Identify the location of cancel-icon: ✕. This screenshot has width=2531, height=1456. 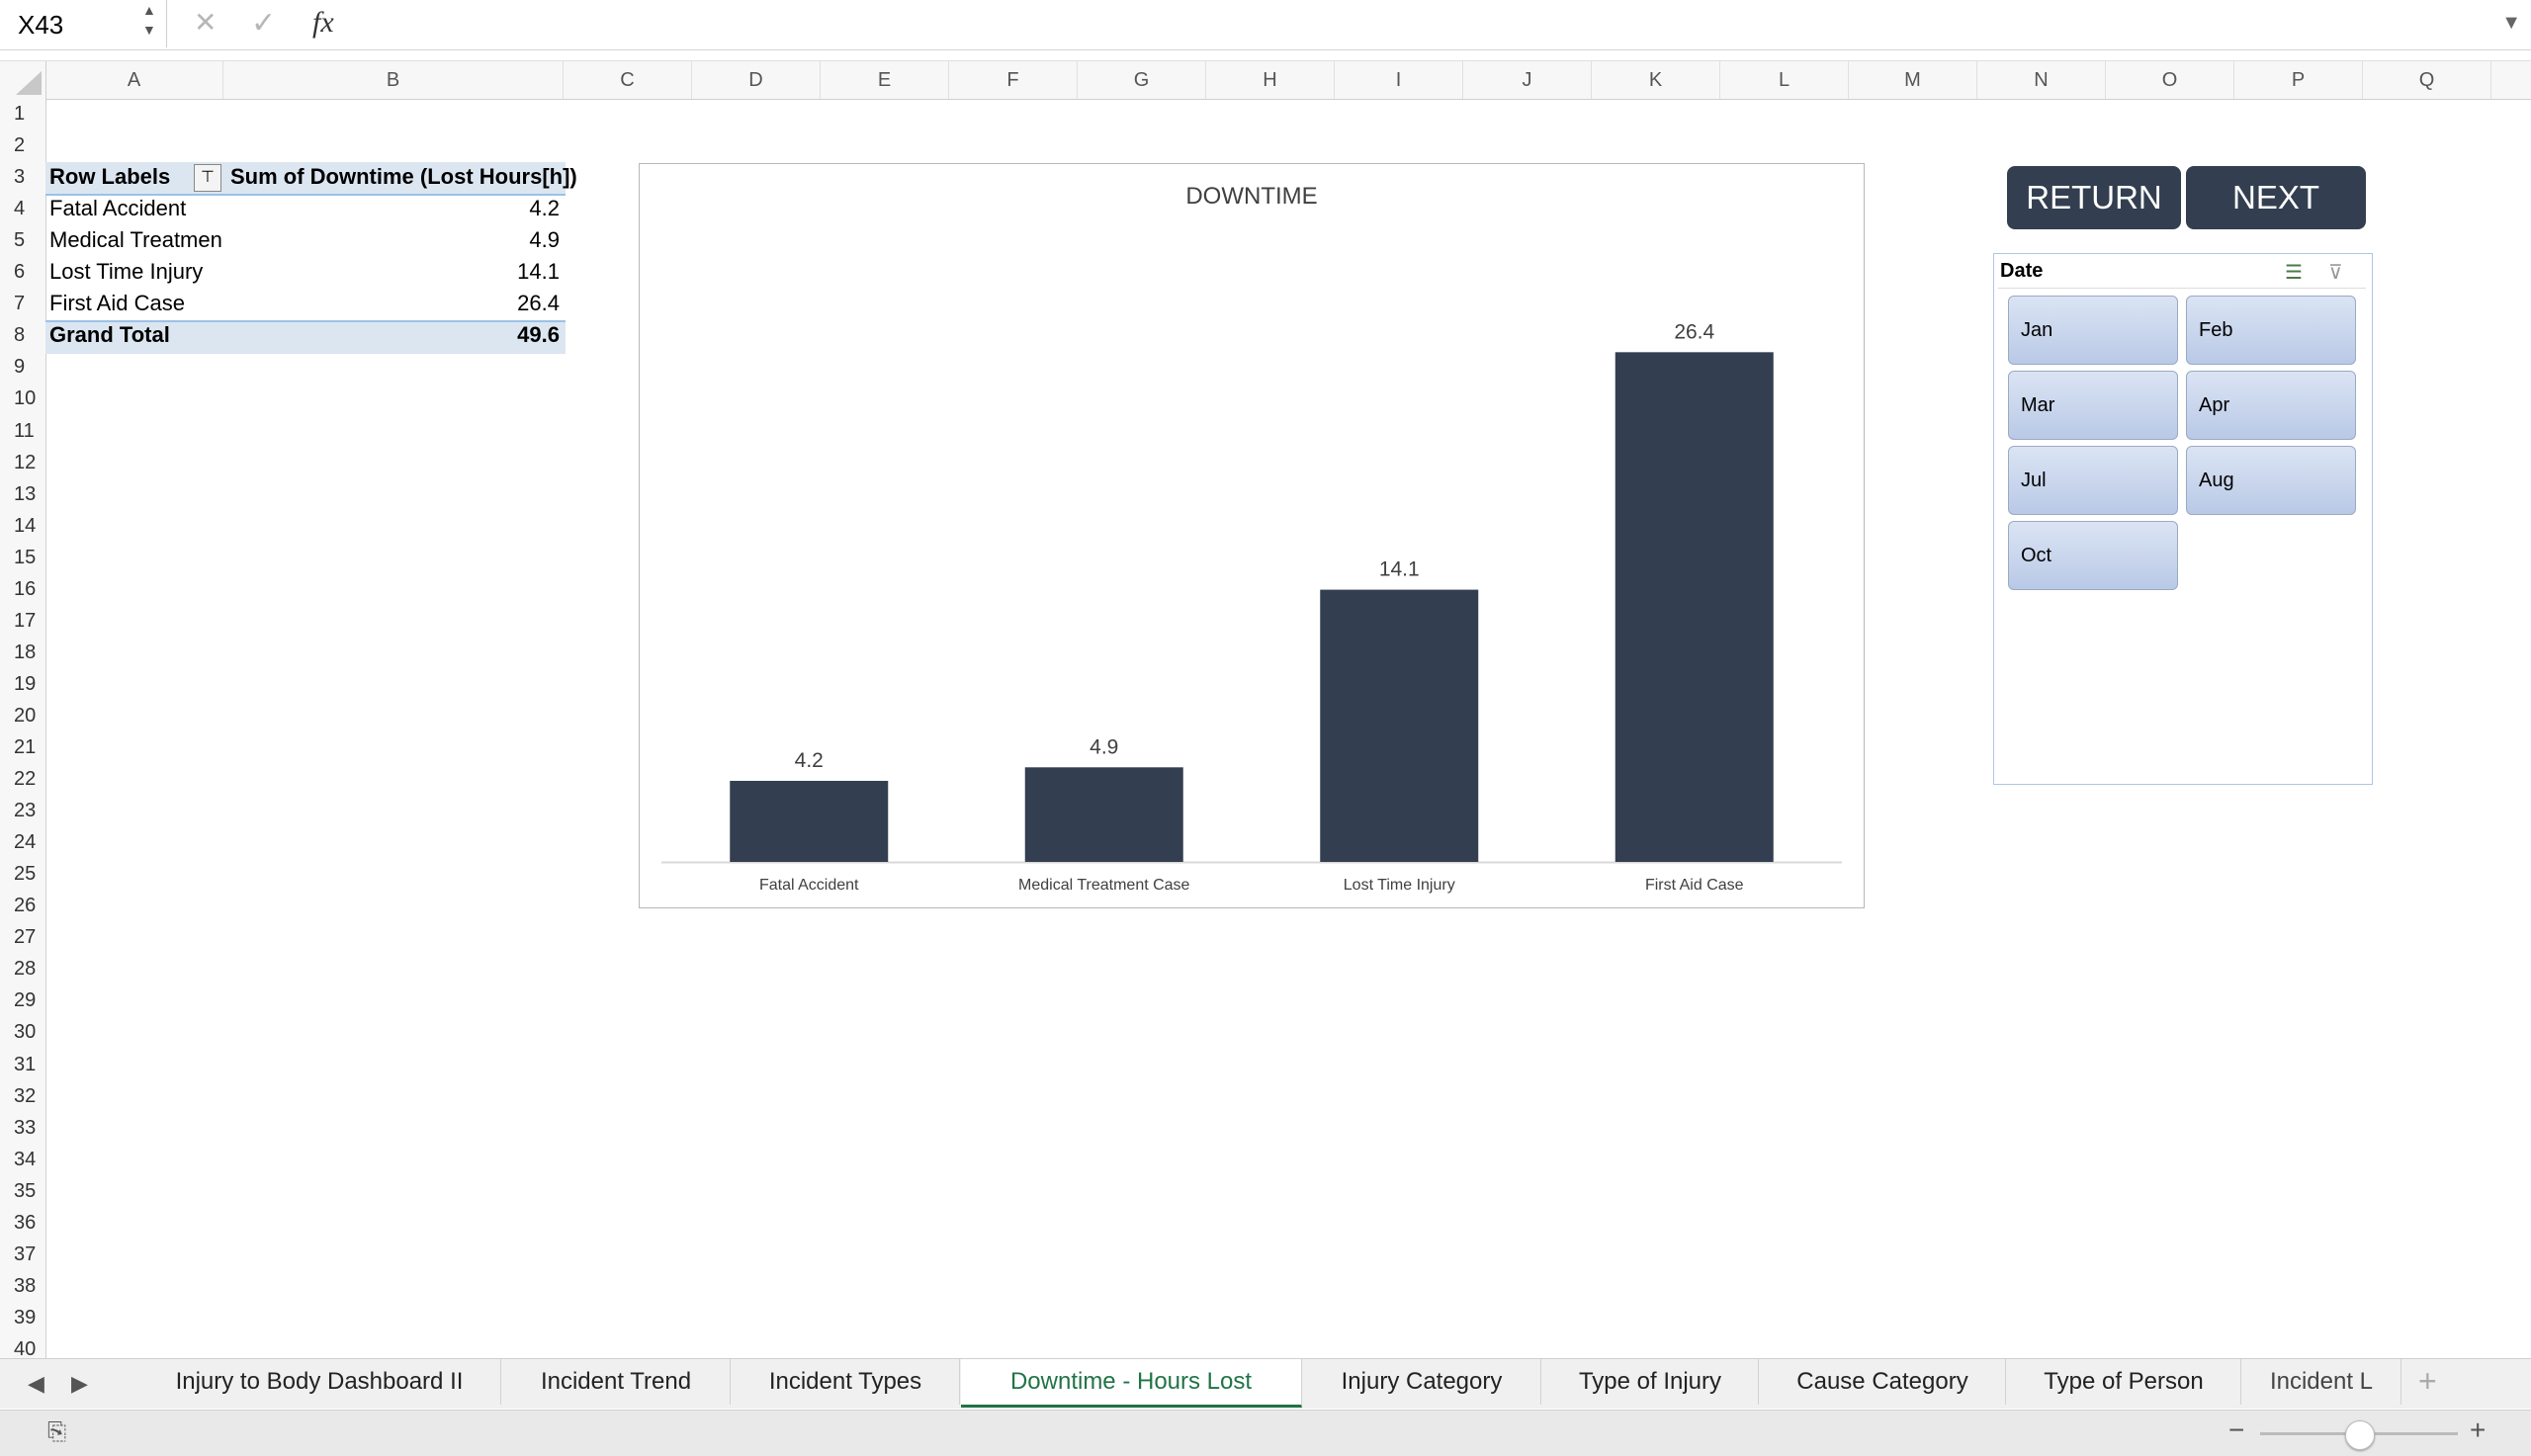
(205, 22).